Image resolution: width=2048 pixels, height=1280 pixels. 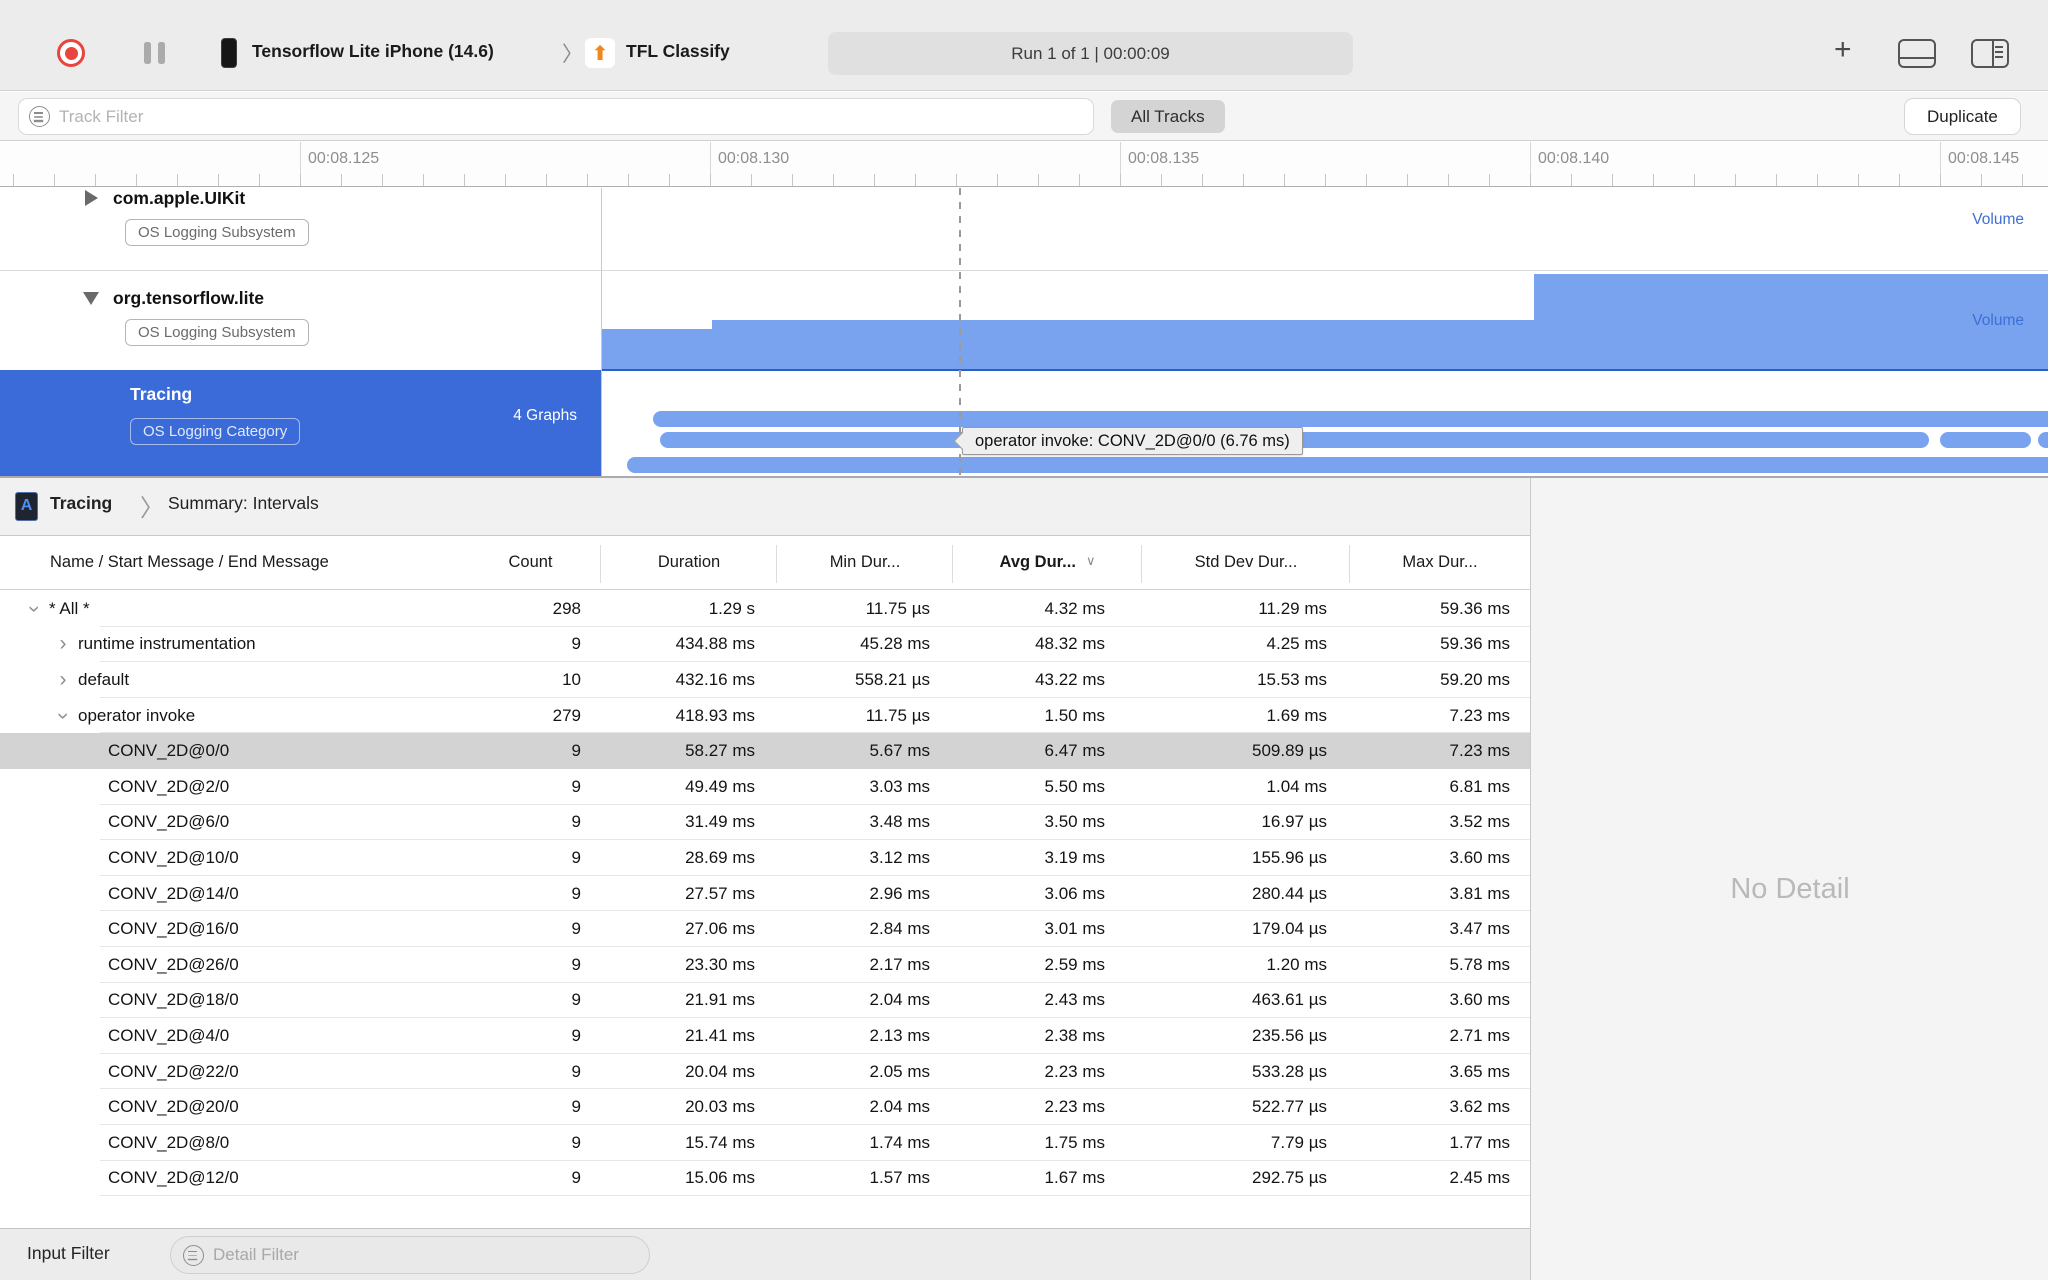 What do you see at coordinates (1296, 964) in the screenshot?
I see `cell-std-dev-dur: 1.20 ms` at bounding box center [1296, 964].